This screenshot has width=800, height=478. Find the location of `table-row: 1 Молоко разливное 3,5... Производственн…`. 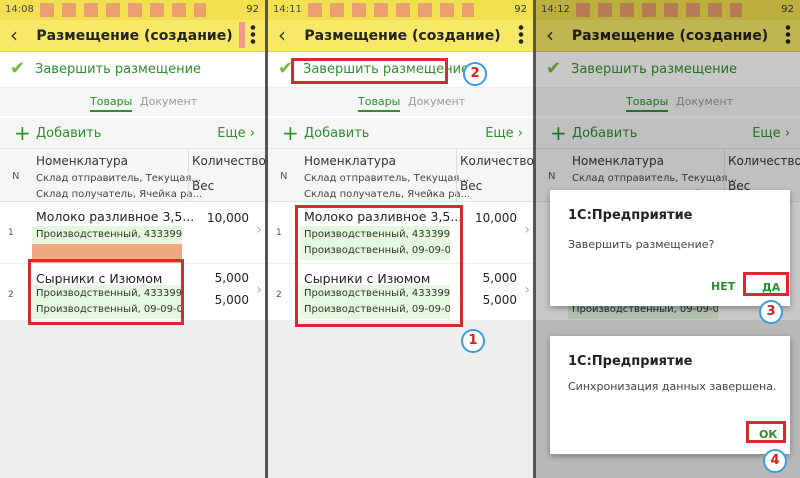

table-row: 1 Молоко разливное 3,5... Производственн… is located at coordinates (132, 233).